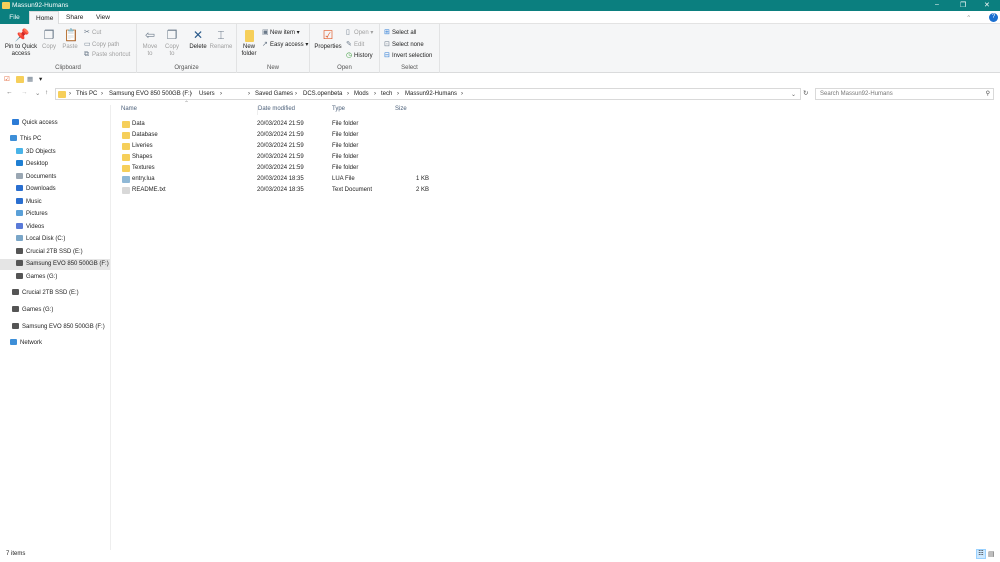 The height and width of the screenshot is (562, 1000). What do you see at coordinates (107, 55) in the screenshot?
I see `paste-shortcut-button: ⧉ Paste shortcut` at bounding box center [107, 55].